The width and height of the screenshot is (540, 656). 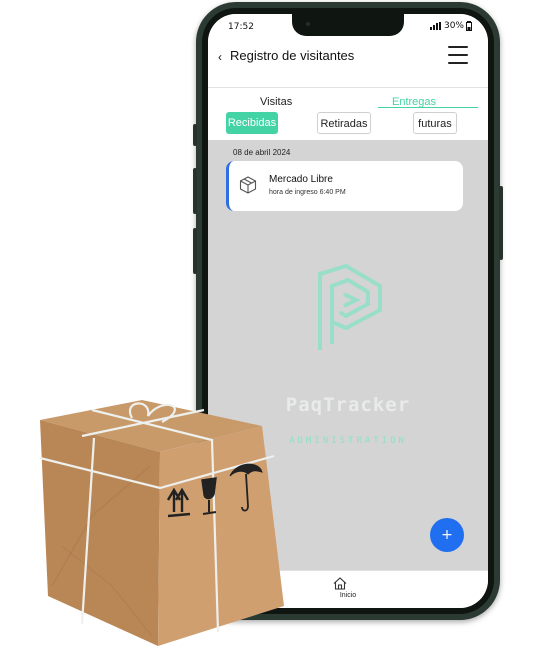 What do you see at coordinates (344, 186) in the screenshot?
I see `delivery-card: Mercado Libre hora de ingreso 6:40 PM` at bounding box center [344, 186].